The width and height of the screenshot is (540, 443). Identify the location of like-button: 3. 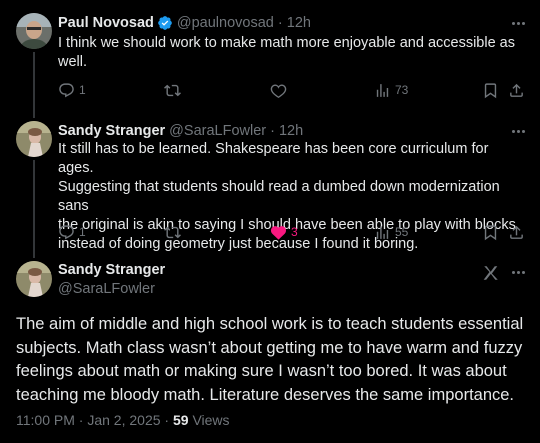
(284, 232).